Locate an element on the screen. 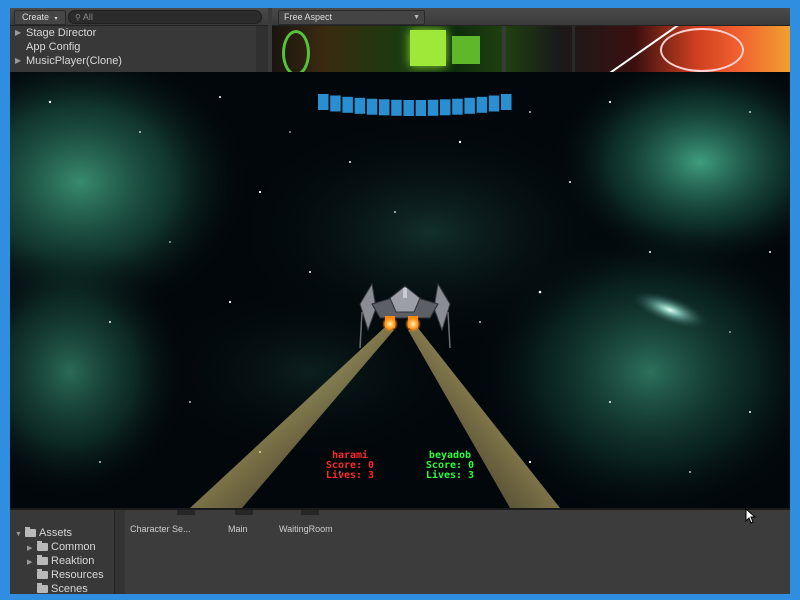  scene-file-waiting-room: WaitingRoom is located at coordinates (306, 529).